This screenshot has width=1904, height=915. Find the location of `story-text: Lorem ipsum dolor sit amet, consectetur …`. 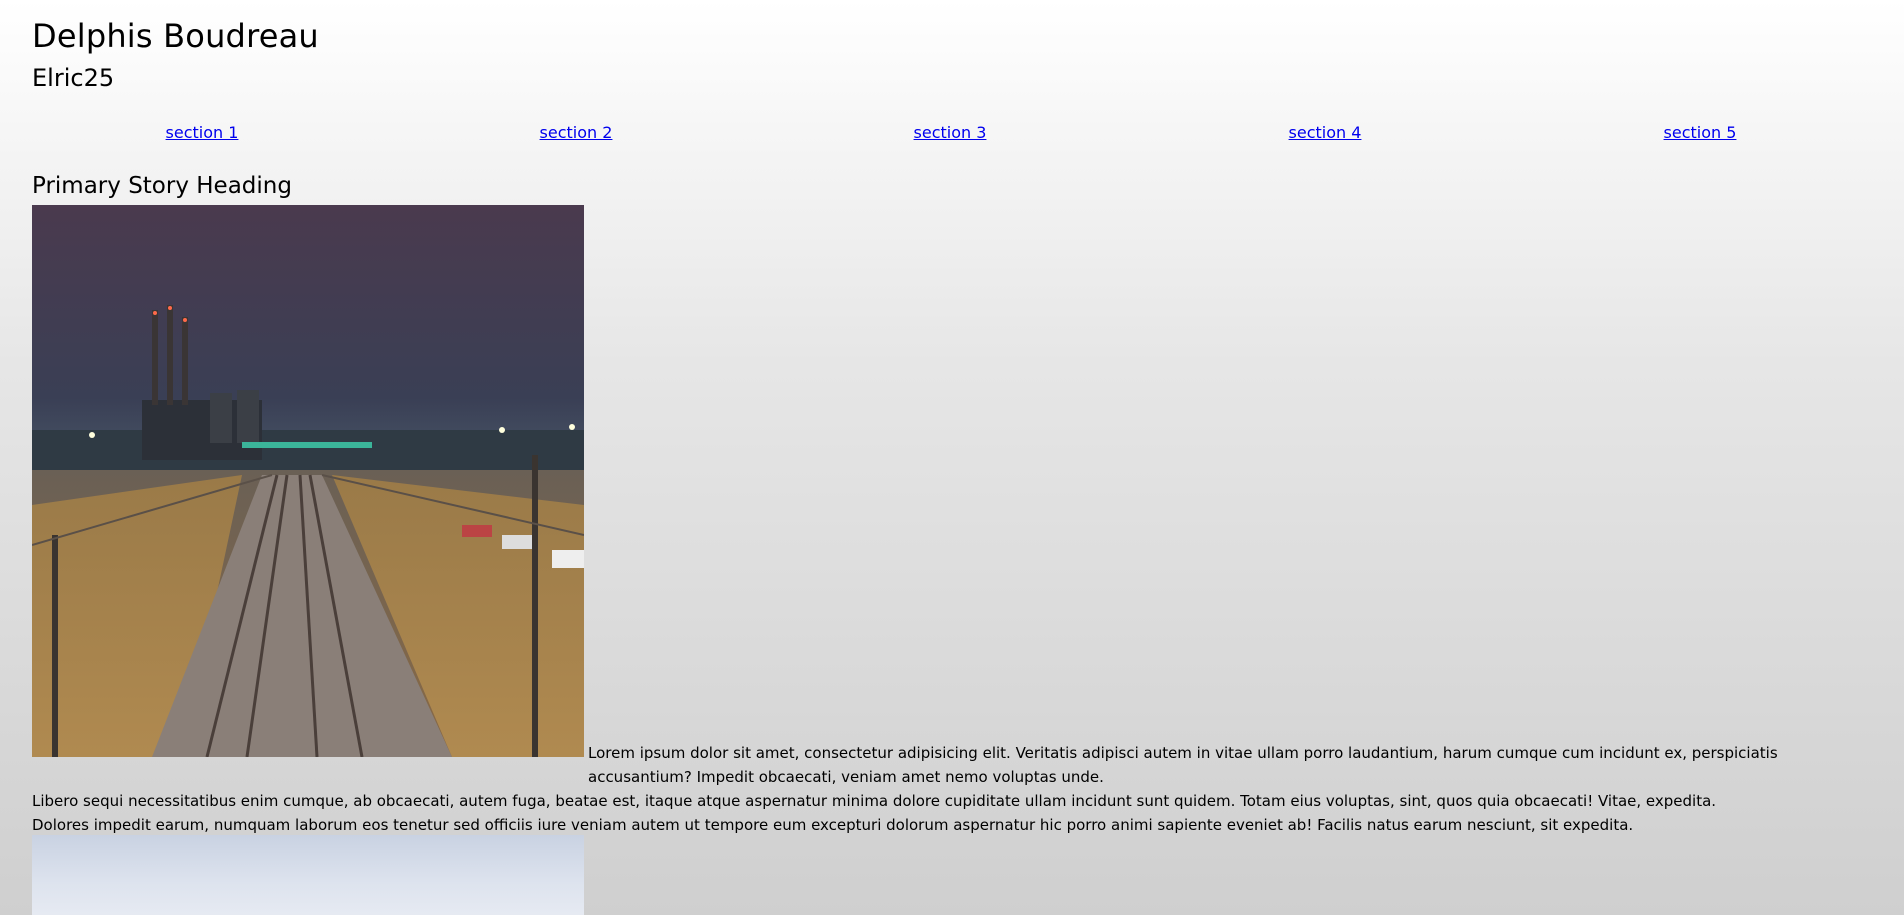

story-text: Lorem ipsum dolor sit amet, consectetur … is located at coordinates (922, 789).